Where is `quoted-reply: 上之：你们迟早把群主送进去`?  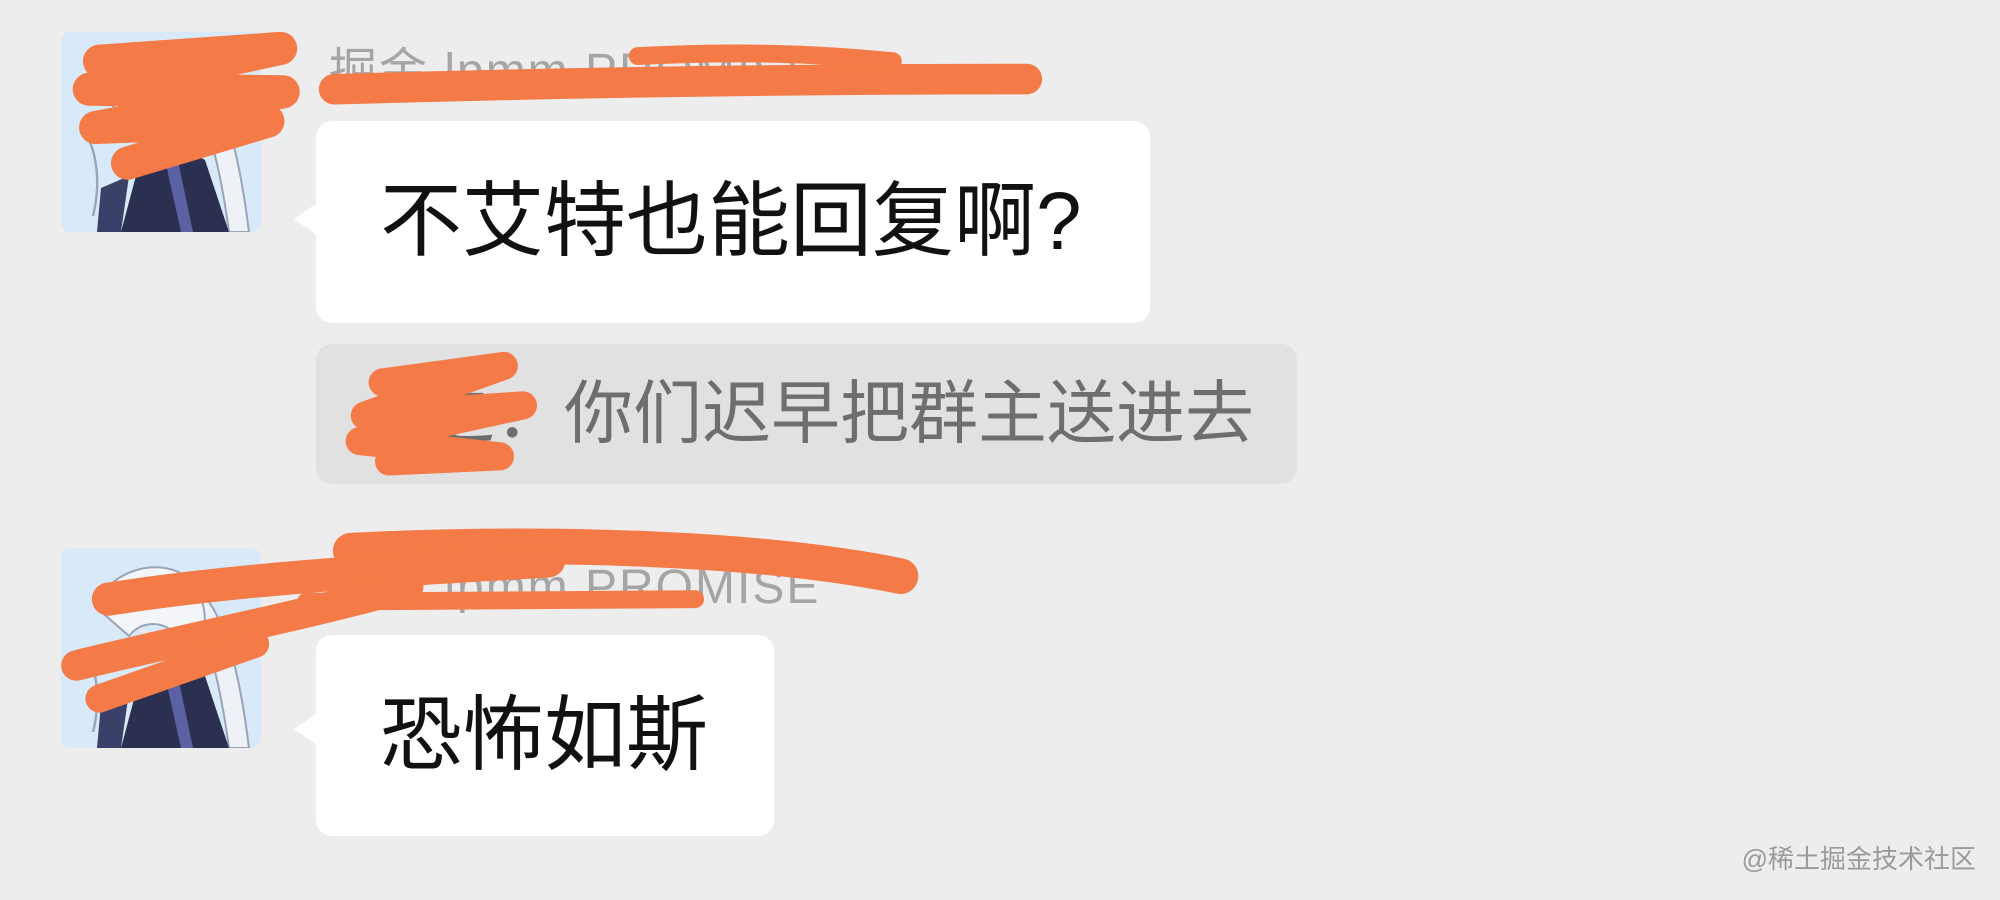 quoted-reply: 上之：你们迟早把群主送进去 is located at coordinates (806, 414).